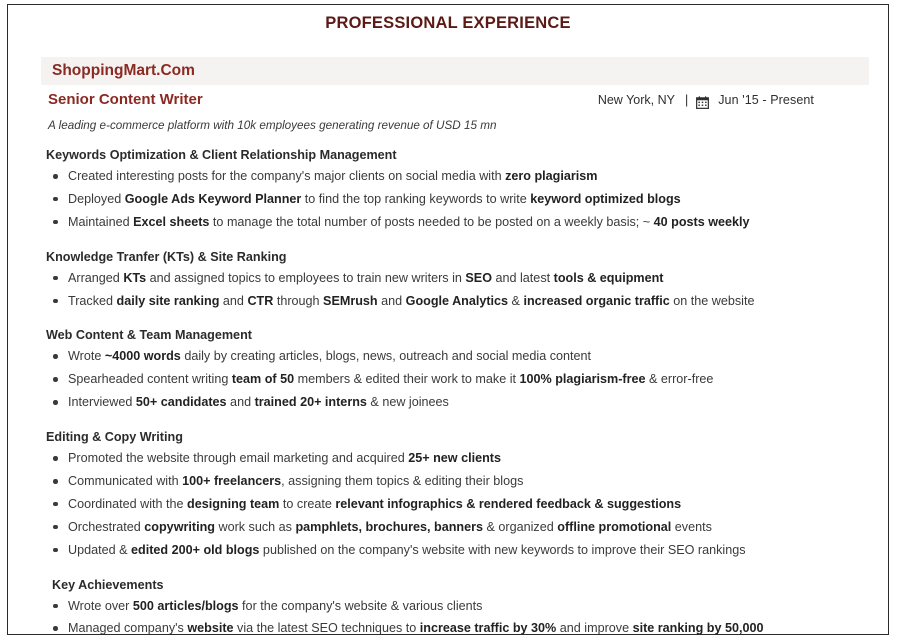 The width and height of the screenshot is (898, 643). Describe the element at coordinates (181, 402) in the screenshot. I see `bullet-emphasis: 50+ candidates` at that location.